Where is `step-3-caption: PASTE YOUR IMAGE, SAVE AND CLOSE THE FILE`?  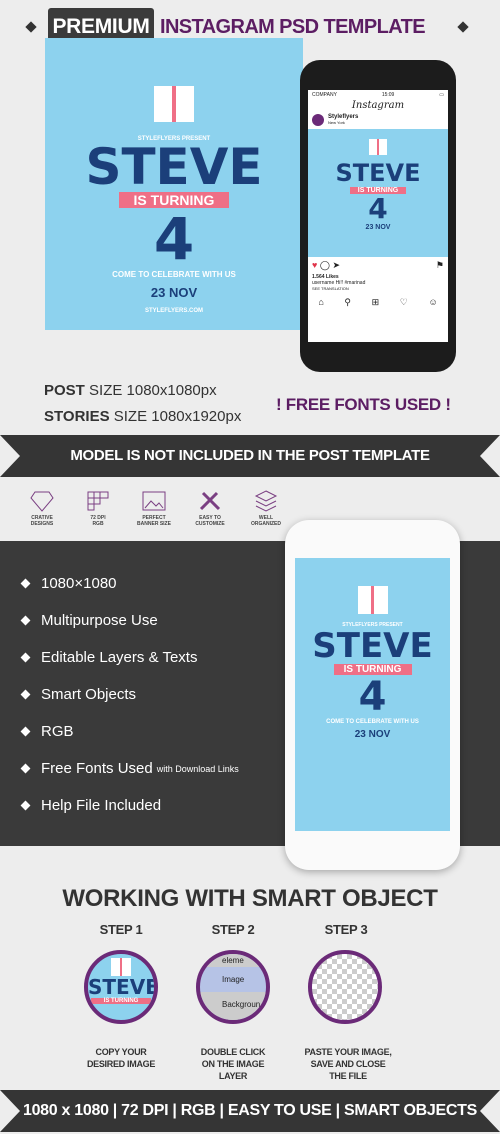 step-3-caption: PASTE YOUR IMAGE, SAVE AND CLOSE THE FILE is located at coordinates (348, 1064).